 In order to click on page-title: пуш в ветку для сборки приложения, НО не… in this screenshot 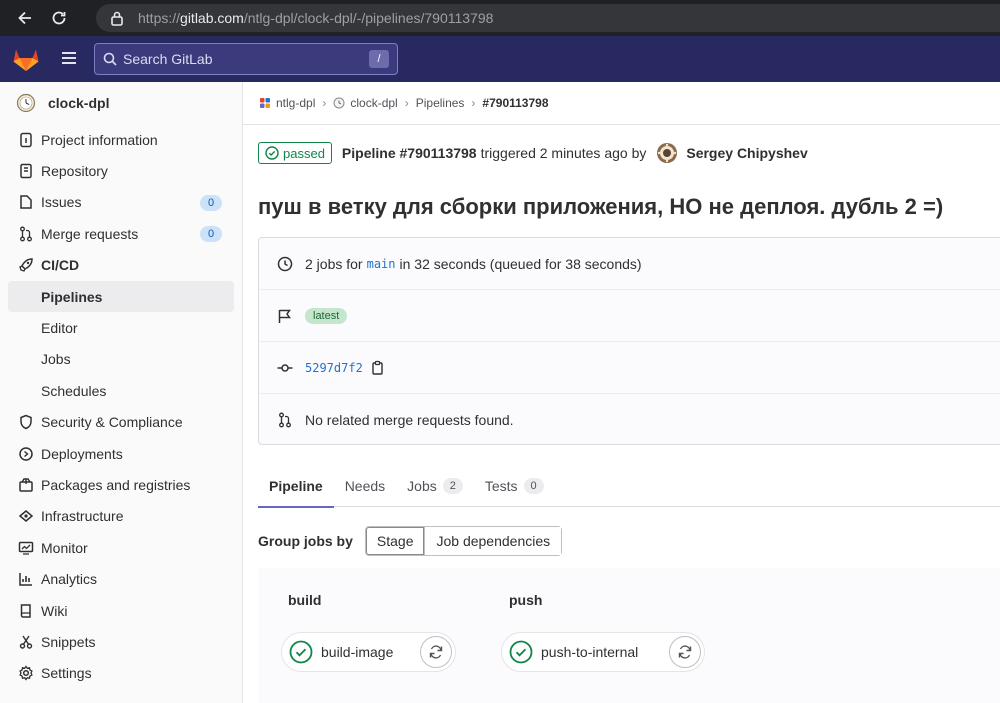, I will do `click(601, 206)`.